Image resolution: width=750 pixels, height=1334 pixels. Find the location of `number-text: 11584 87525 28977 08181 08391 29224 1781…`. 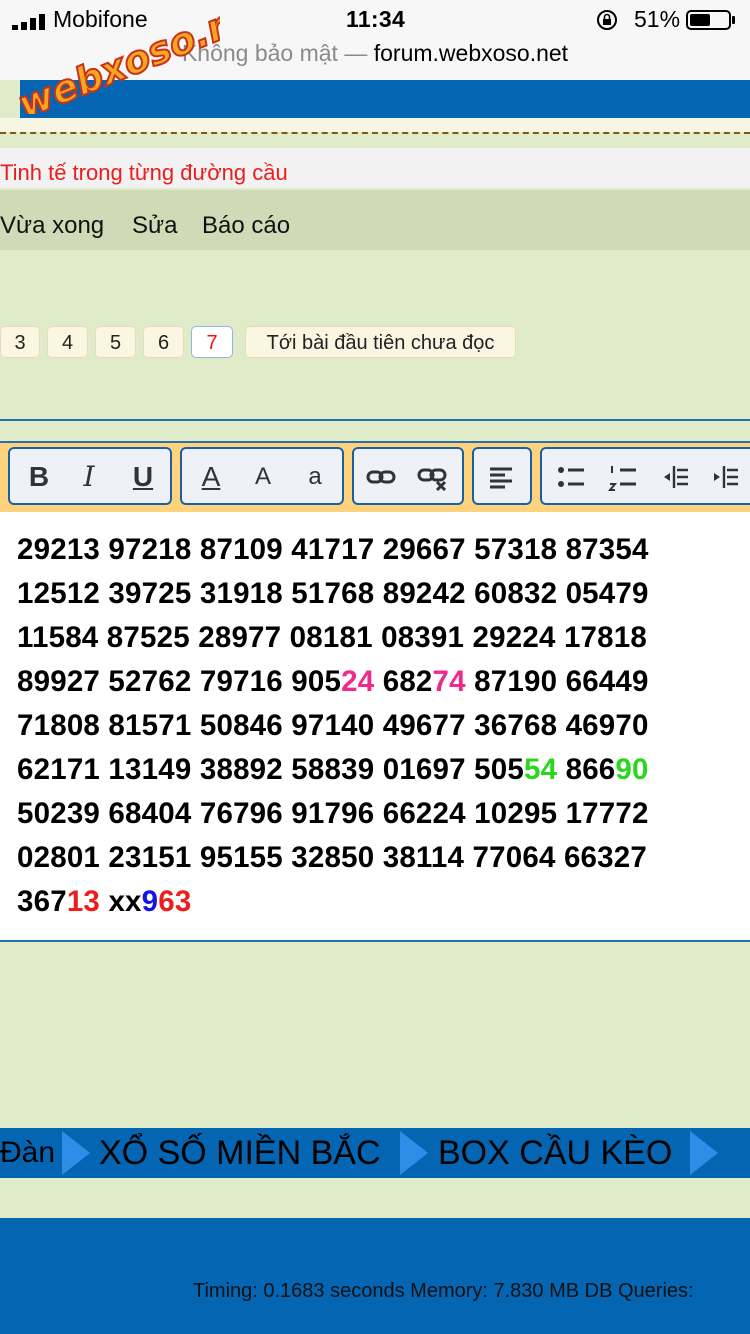

number-text: 11584 87525 28977 08181 08391 29224 1781… is located at coordinates (332, 637).